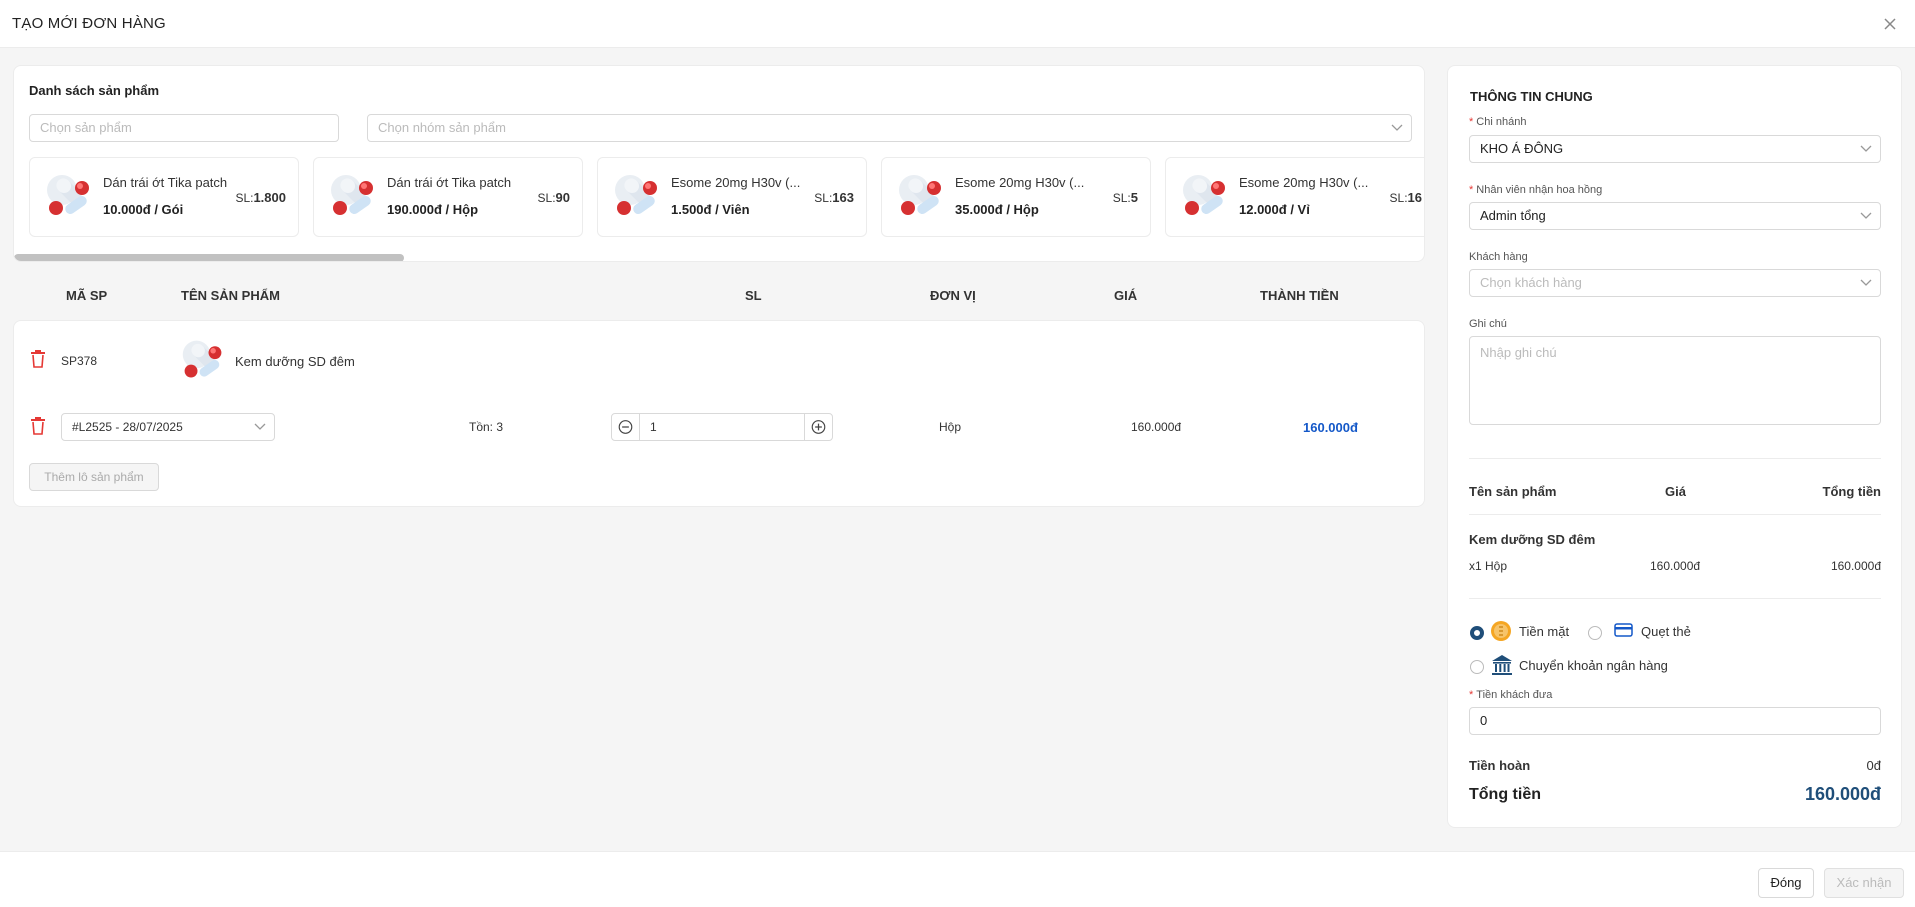 This screenshot has height=907, width=1915. Describe the element at coordinates (442, 127) in the screenshot. I see `product-group-placeholder: Chọn nhóm sản phẩm` at that location.